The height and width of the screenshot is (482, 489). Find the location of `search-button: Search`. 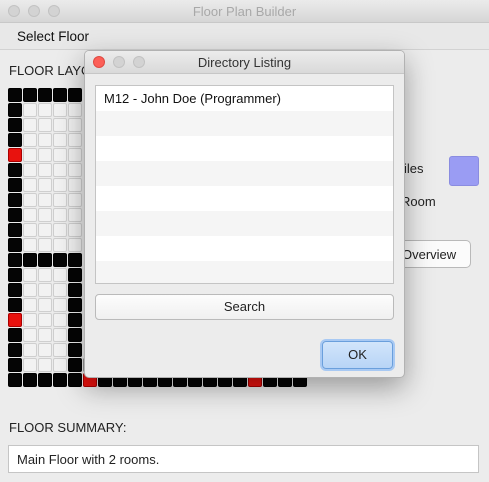

search-button: Search is located at coordinates (244, 307).